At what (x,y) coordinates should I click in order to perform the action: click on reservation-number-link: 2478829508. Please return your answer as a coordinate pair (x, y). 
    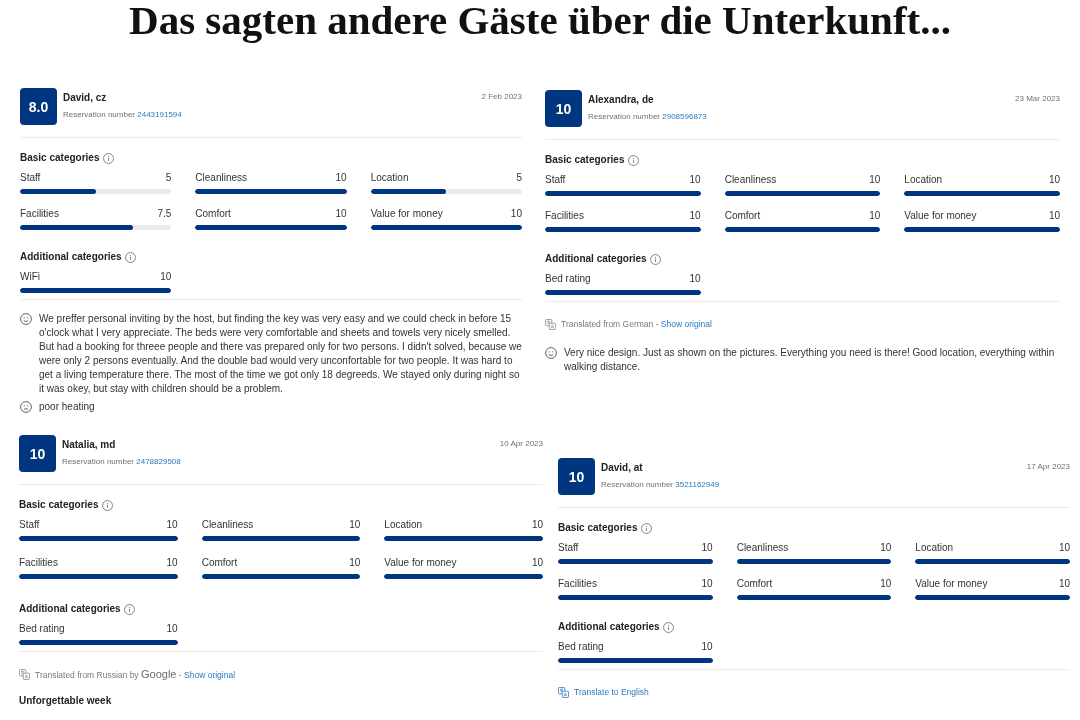
    Looking at the image, I should click on (158, 461).